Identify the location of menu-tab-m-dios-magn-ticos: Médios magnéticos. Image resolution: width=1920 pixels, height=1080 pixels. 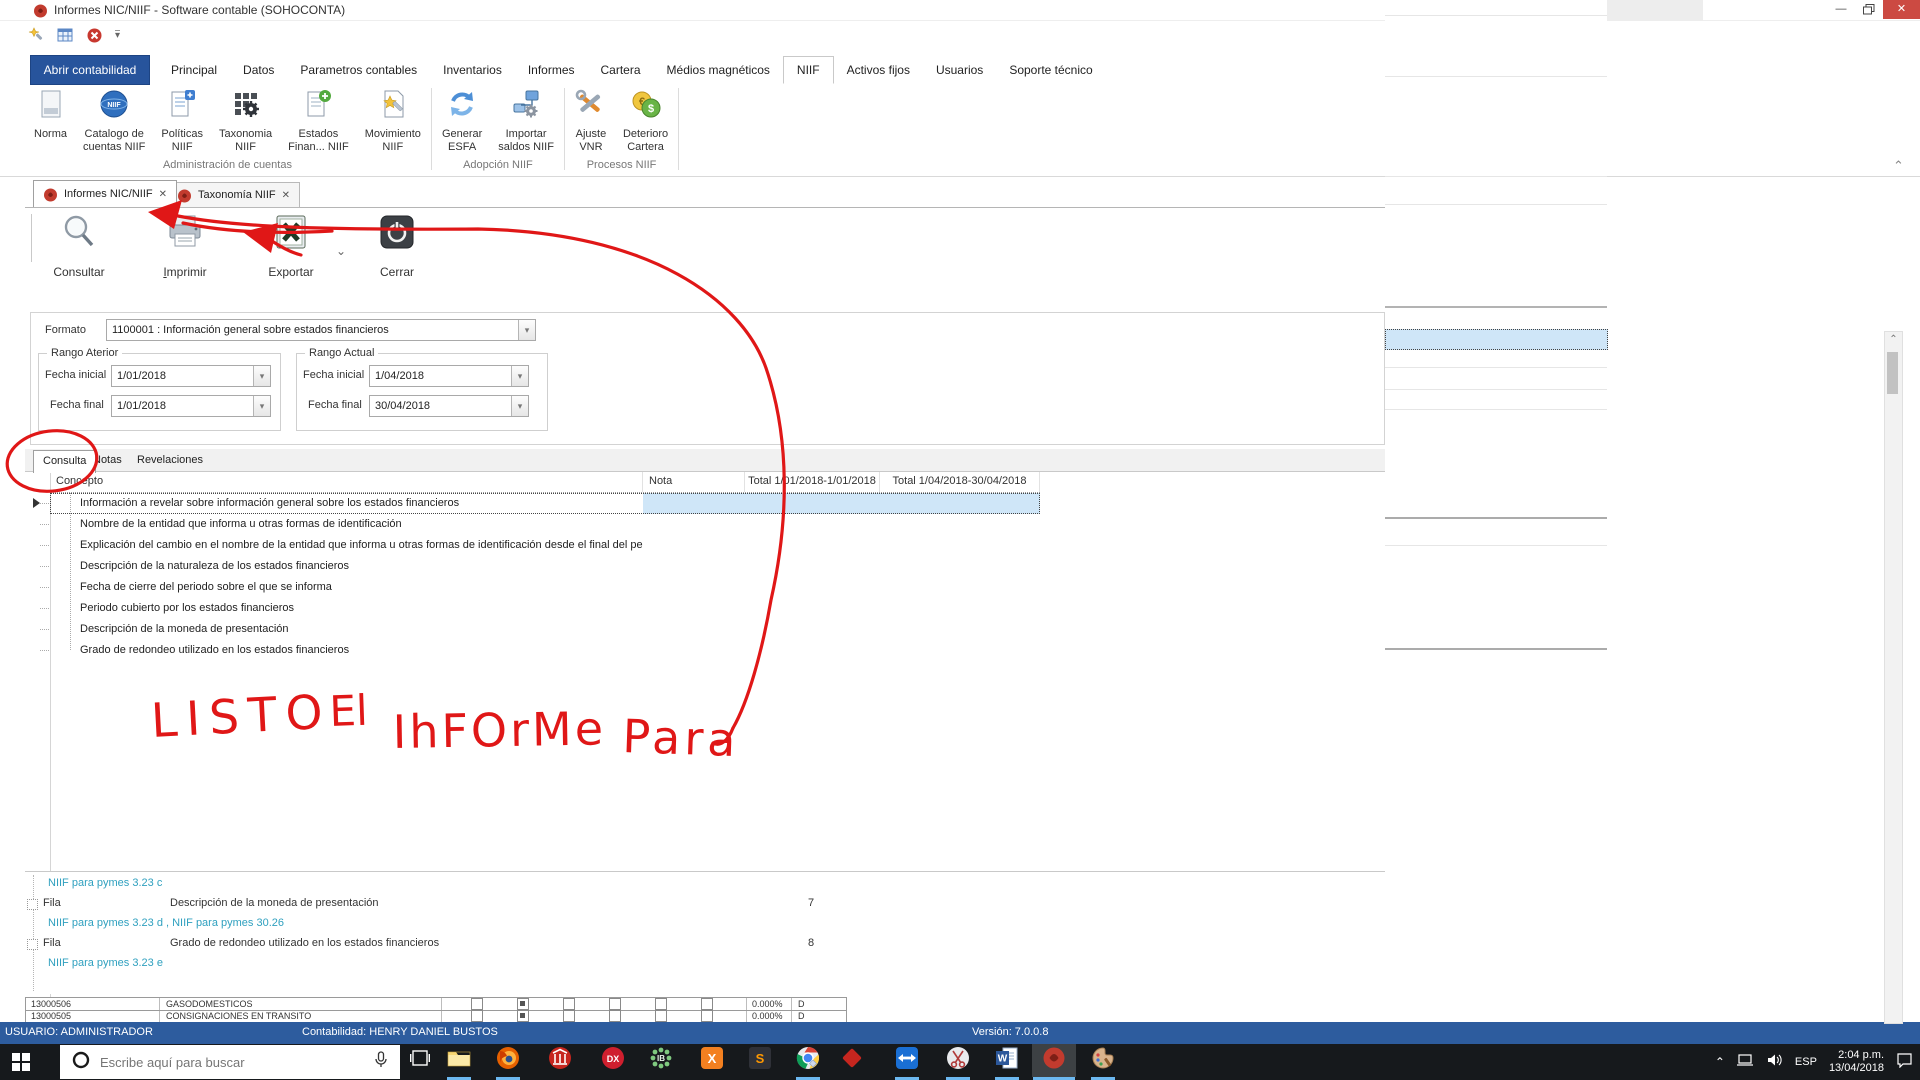
(718, 70).